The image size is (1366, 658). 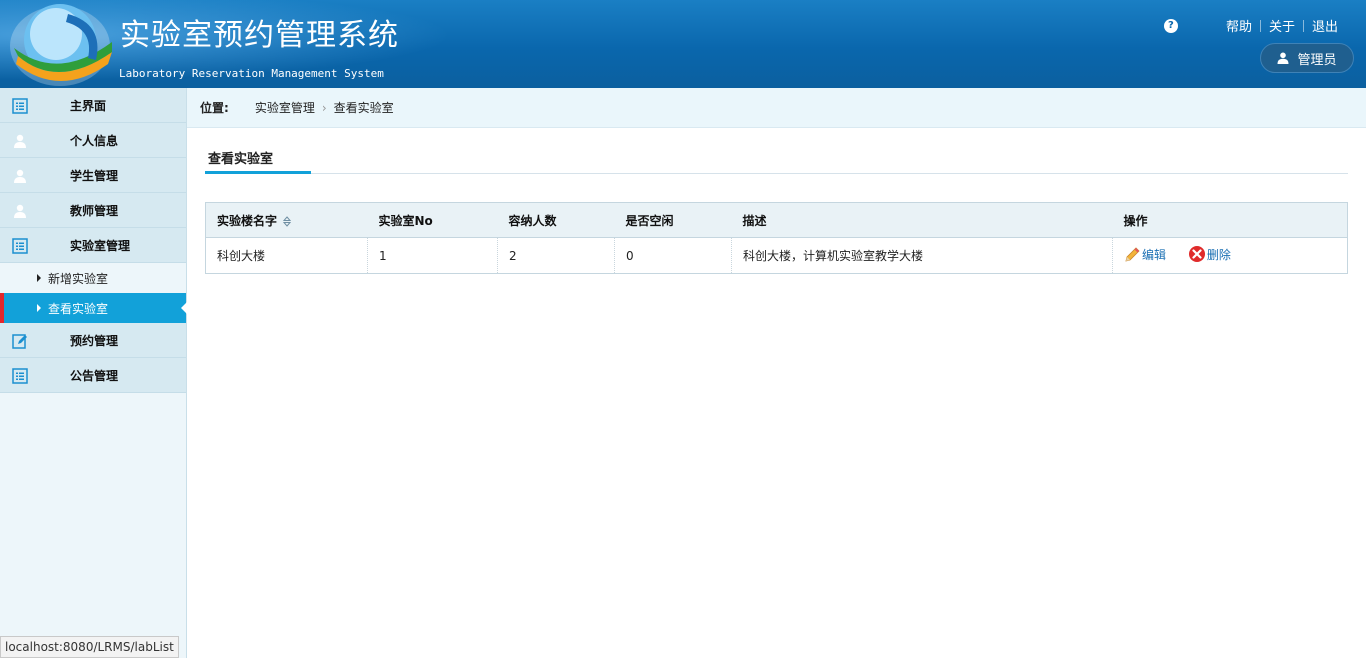 I want to click on sidebar-item-label: 个人信息, so click(x=94, y=140).